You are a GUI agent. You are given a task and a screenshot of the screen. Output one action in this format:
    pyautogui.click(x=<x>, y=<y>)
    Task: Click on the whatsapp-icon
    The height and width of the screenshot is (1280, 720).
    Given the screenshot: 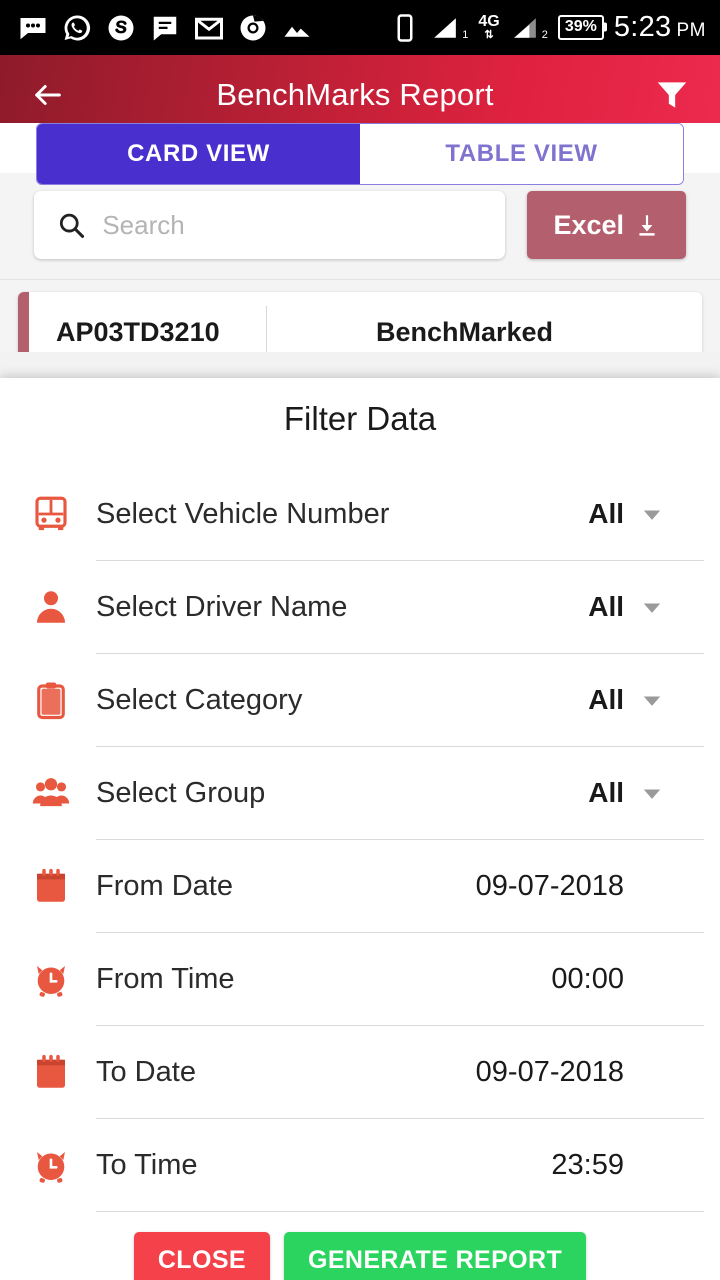 What is the action you would take?
    pyautogui.click(x=77, y=27)
    